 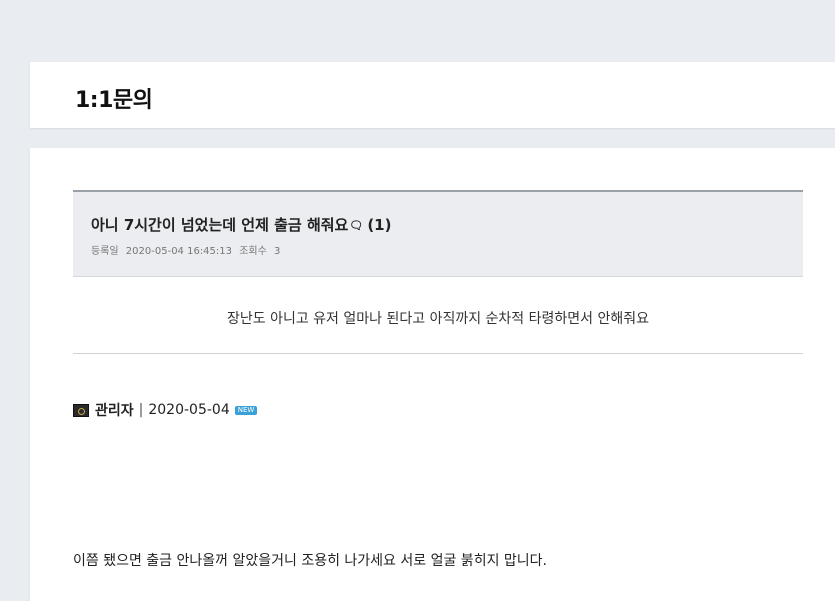 I want to click on new-badge: NEW, so click(x=246, y=410).